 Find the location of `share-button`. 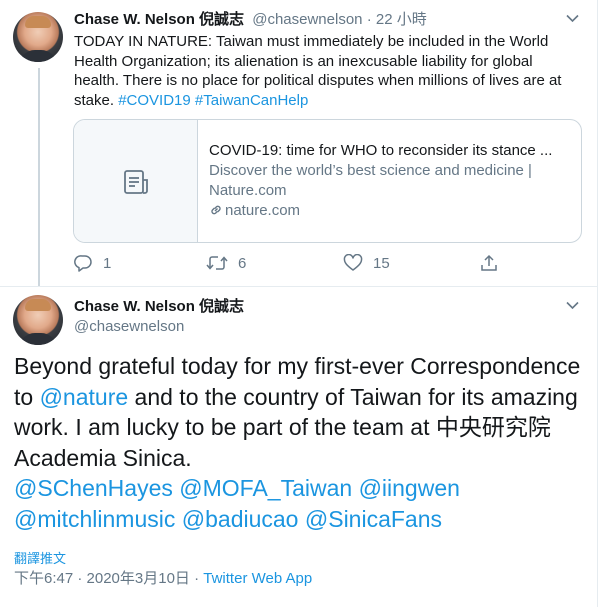

share-button is located at coordinates (489, 263).